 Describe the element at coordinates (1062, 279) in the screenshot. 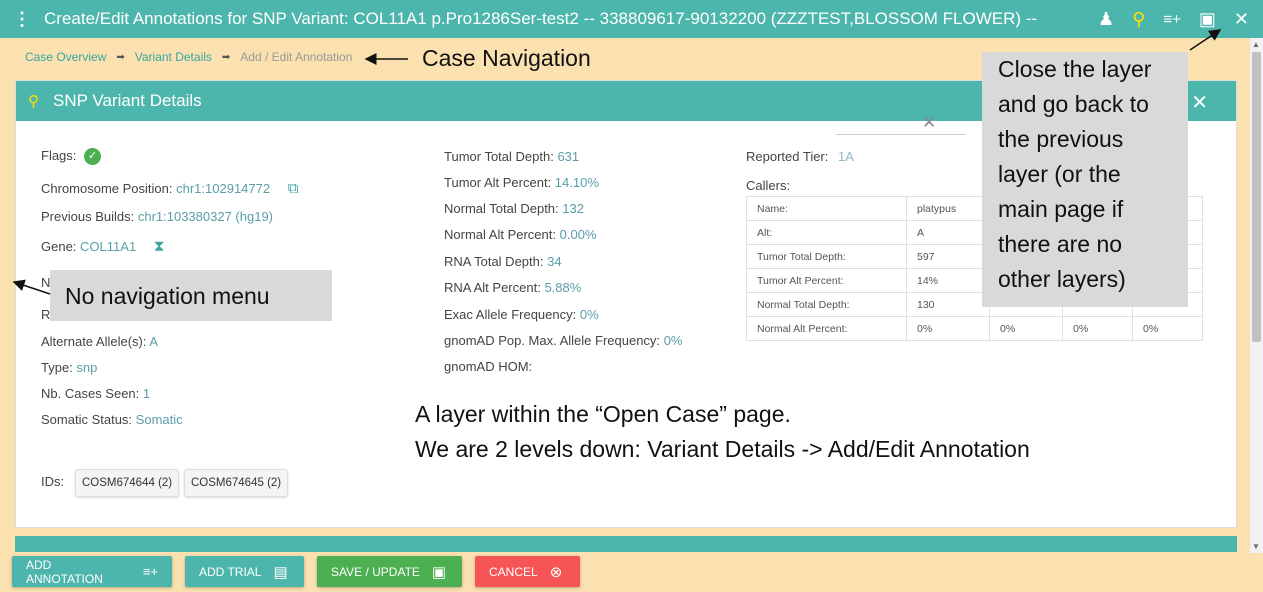

I see `annotation-line: other layers)` at that location.